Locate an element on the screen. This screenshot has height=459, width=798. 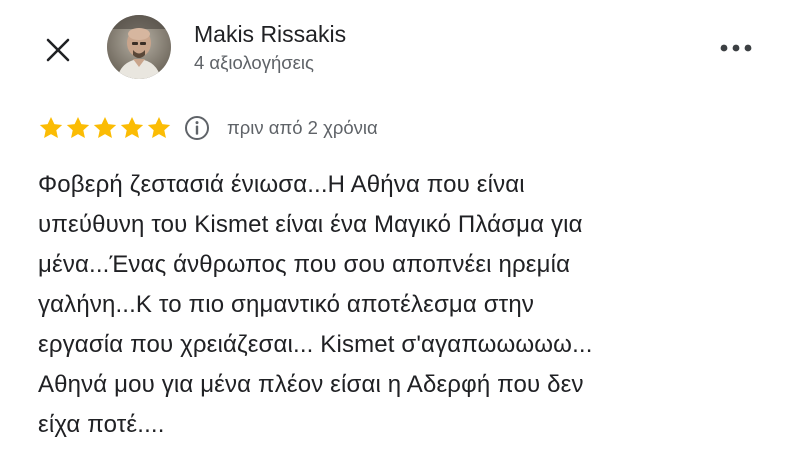
reviewer-reviews-count: 4 αξιολογήσεις is located at coordinates (254, 62).